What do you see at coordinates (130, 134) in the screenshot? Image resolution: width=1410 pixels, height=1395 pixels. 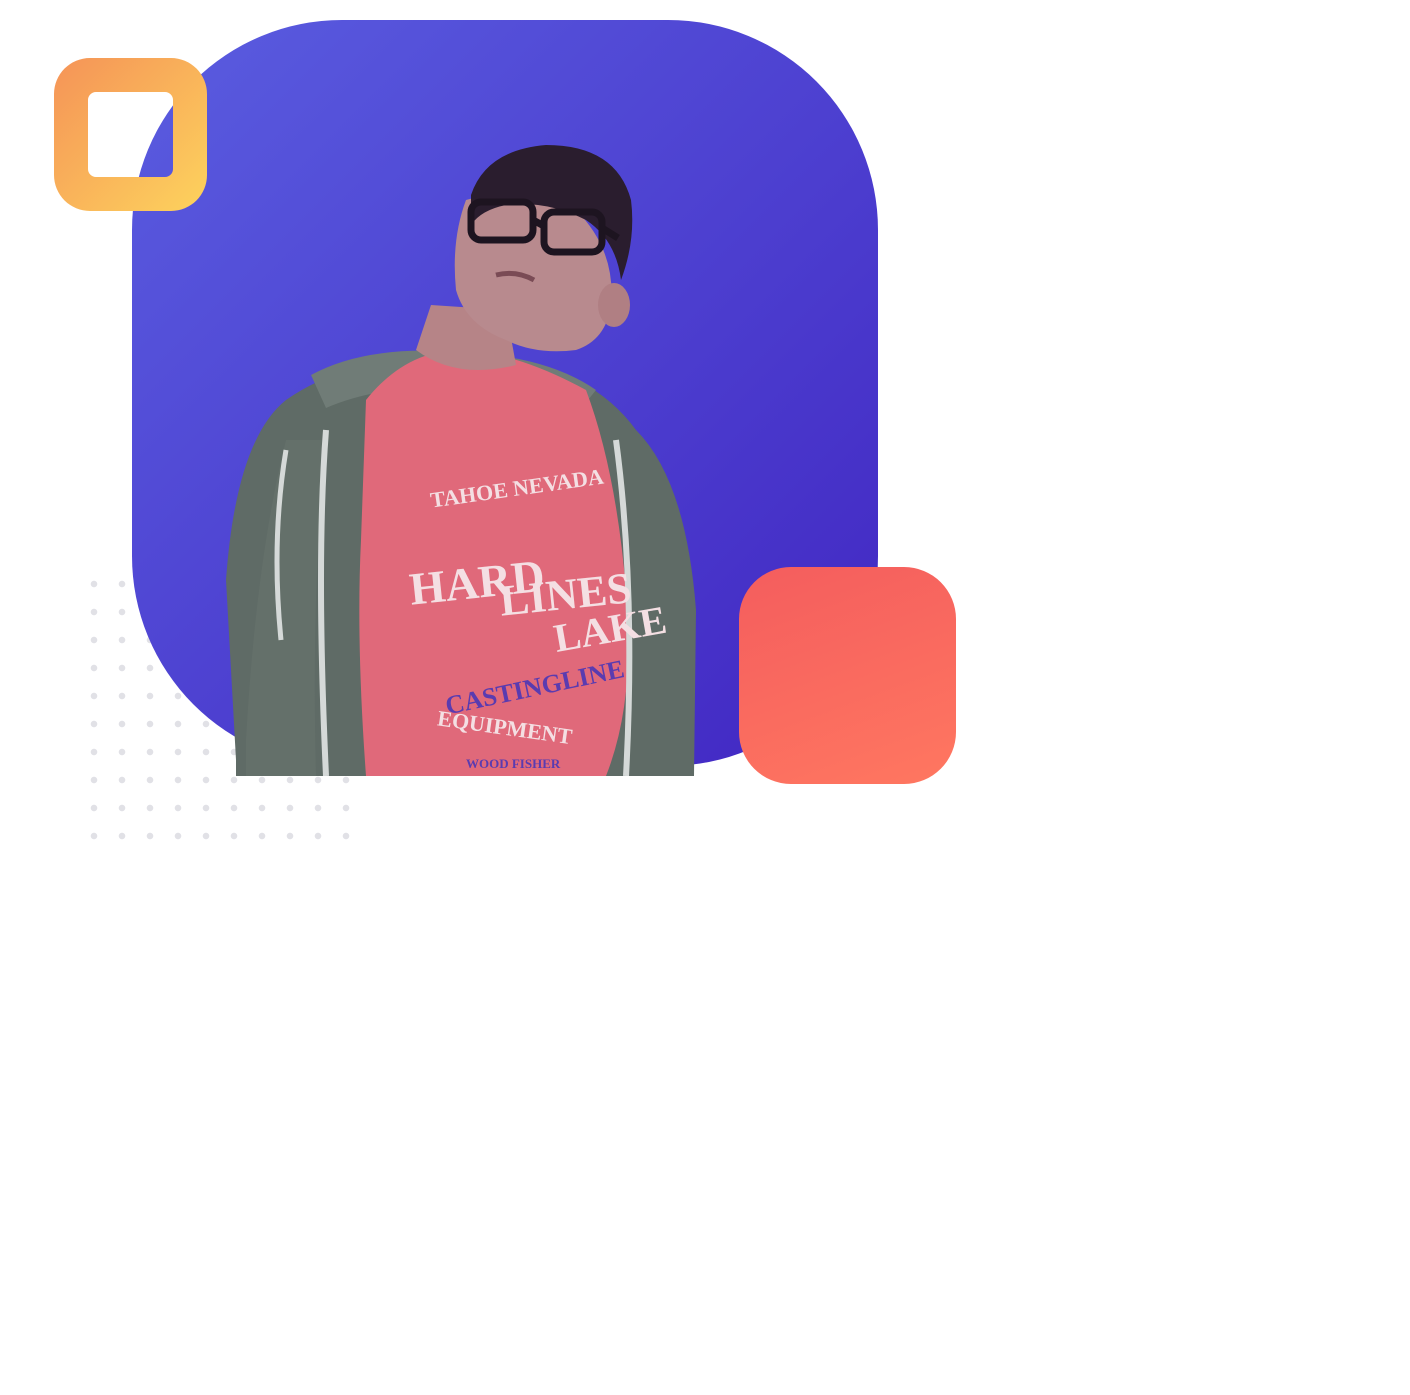 I see `rounded-square-outline-icon` at bounding box center [130, 134].